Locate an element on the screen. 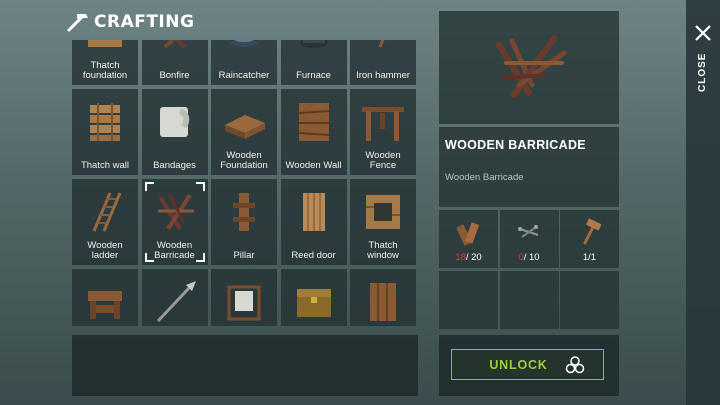 Image resolution: width=720 pixels, height=405 pixels. bottom-info-bar is located at coordinates (245, 365).